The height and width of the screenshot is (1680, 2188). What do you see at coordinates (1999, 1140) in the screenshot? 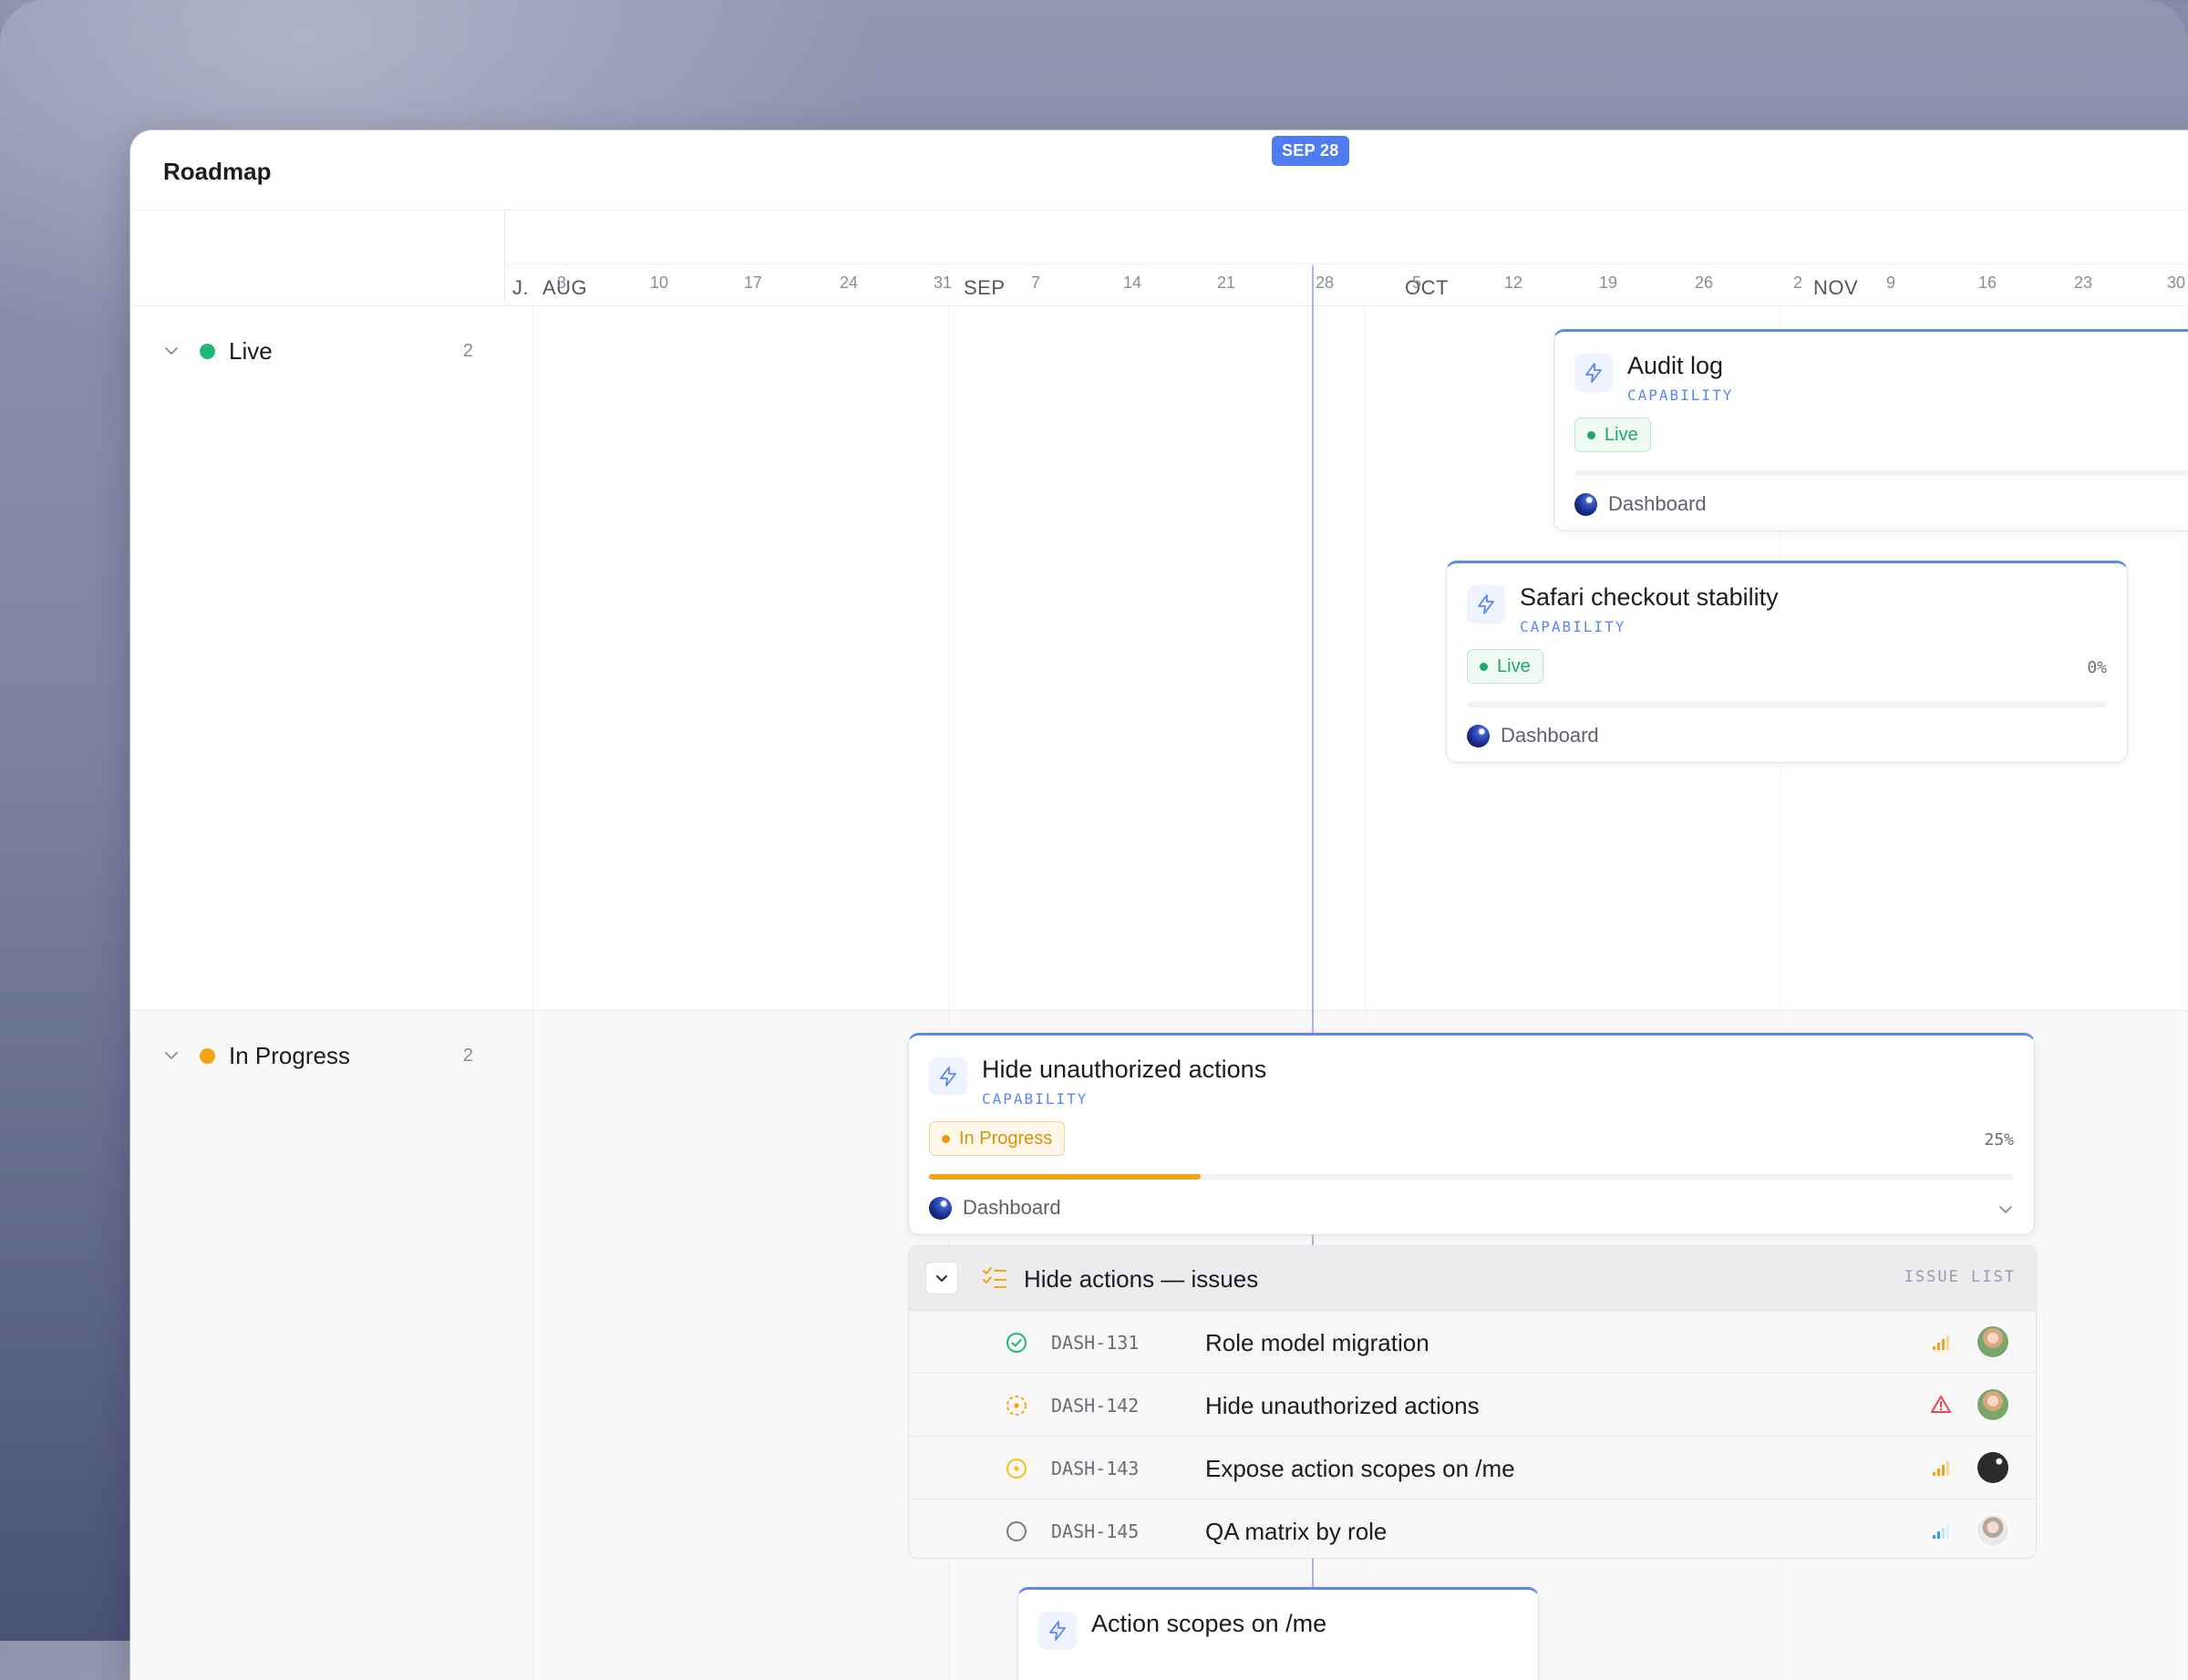
I see `progress-percent: 25%` at bounding box center [1999, 1140].